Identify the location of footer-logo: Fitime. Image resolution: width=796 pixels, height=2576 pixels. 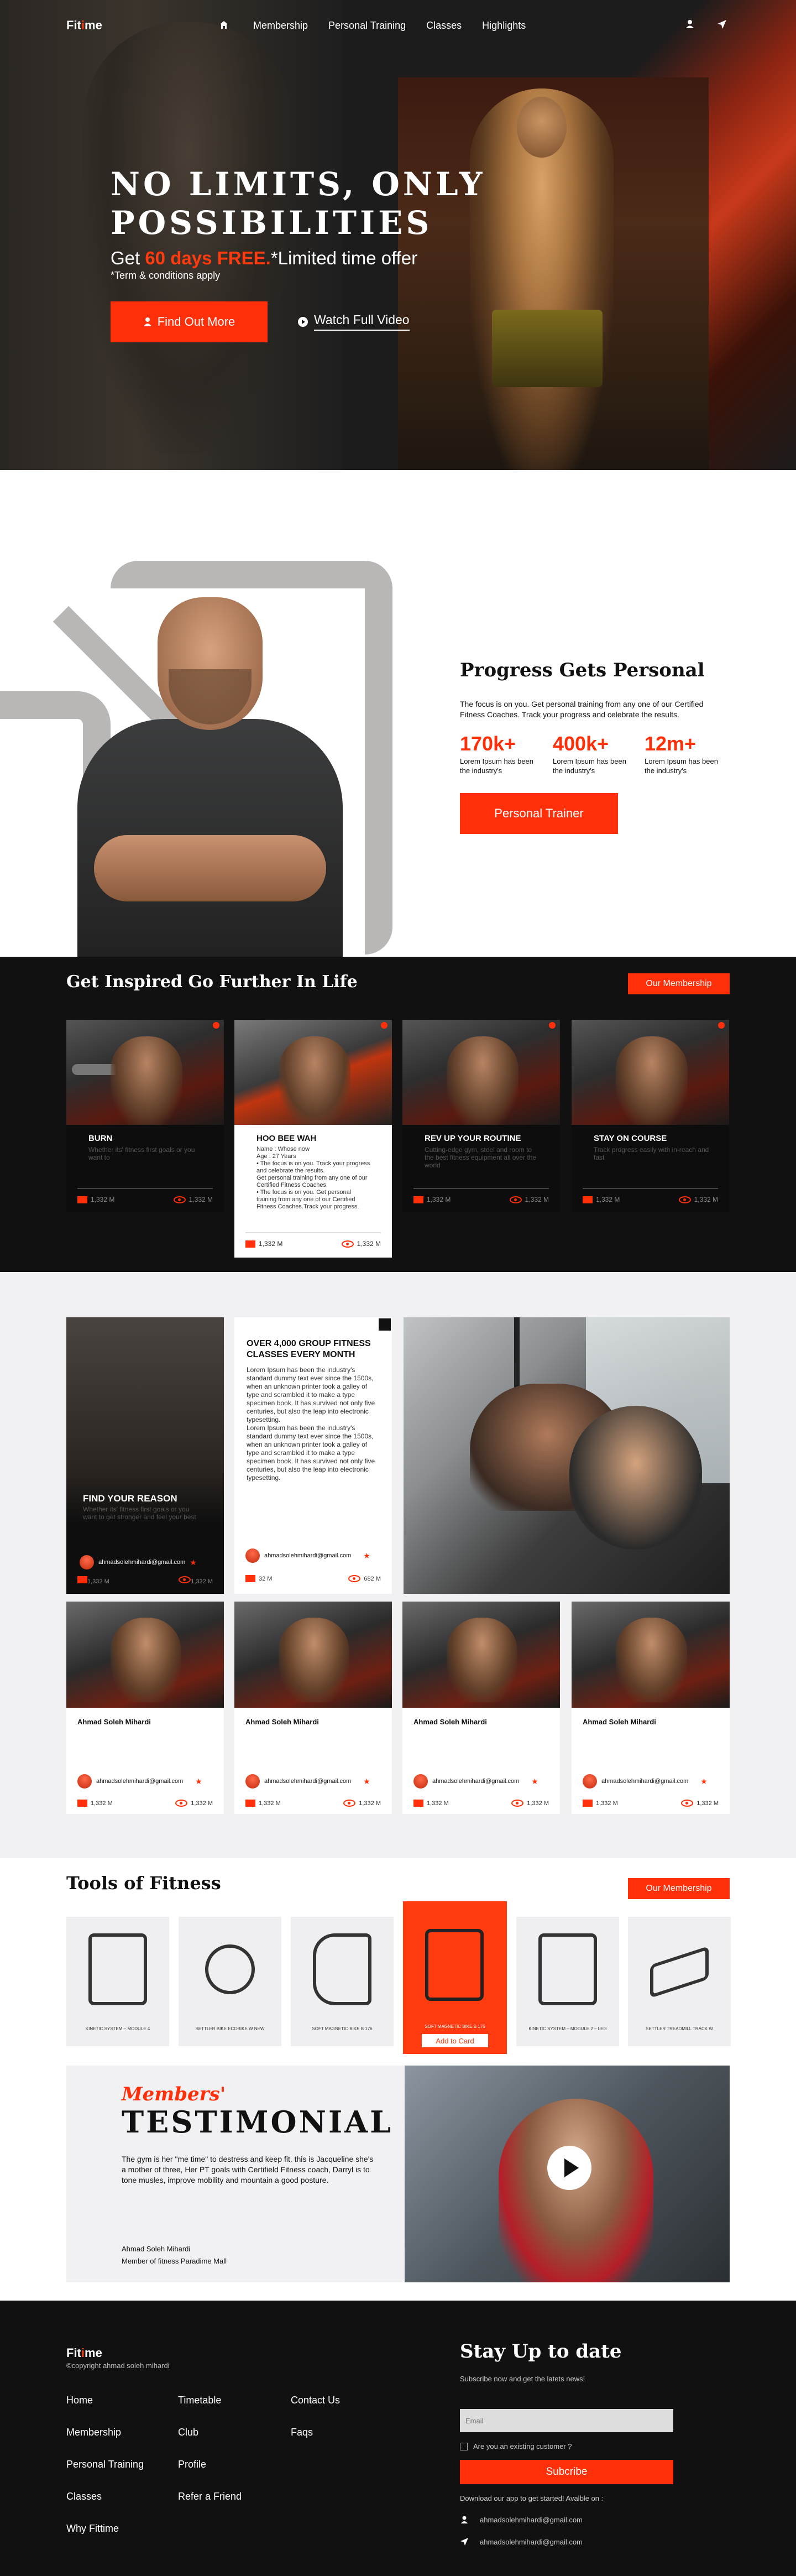
(84, 2353).